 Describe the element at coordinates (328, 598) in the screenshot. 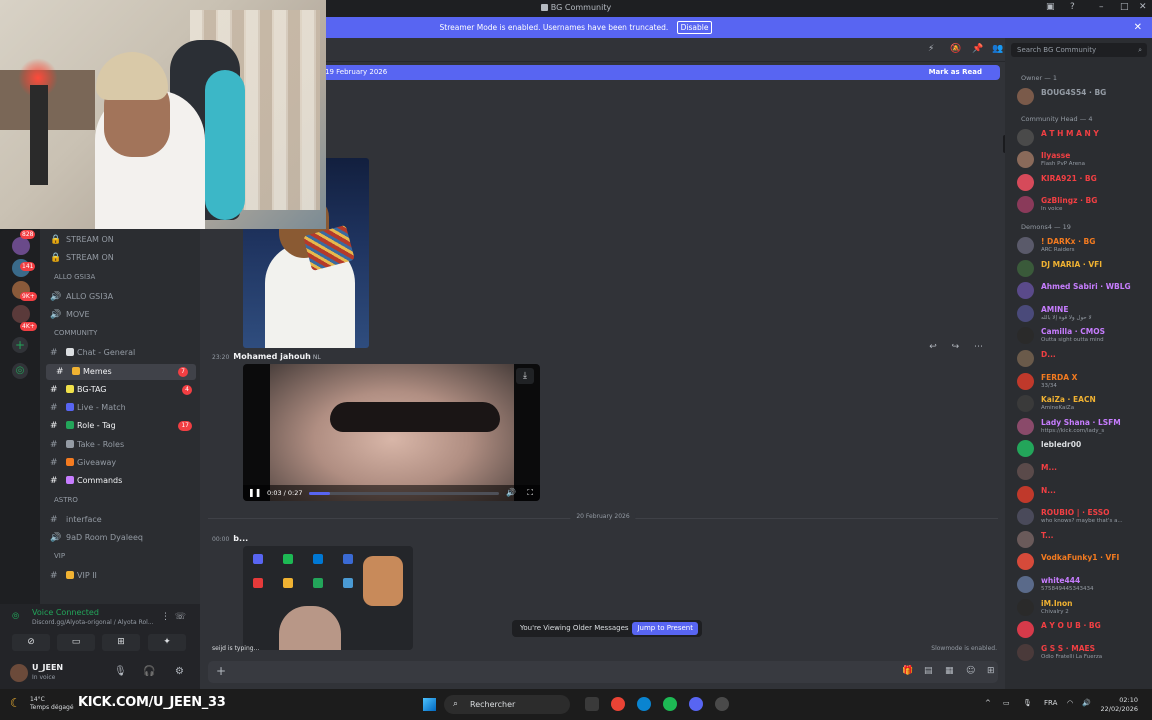

I see `screenshot-image` at that location.